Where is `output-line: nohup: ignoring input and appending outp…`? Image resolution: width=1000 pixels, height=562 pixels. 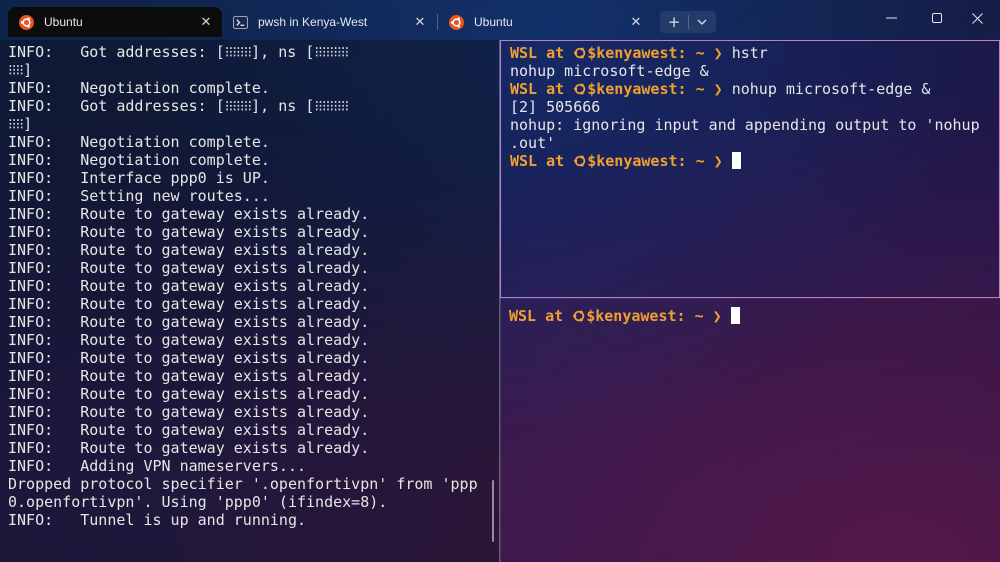 output-line: nohup: ignoring input and appending outp… is located at coordinates (745, 125).